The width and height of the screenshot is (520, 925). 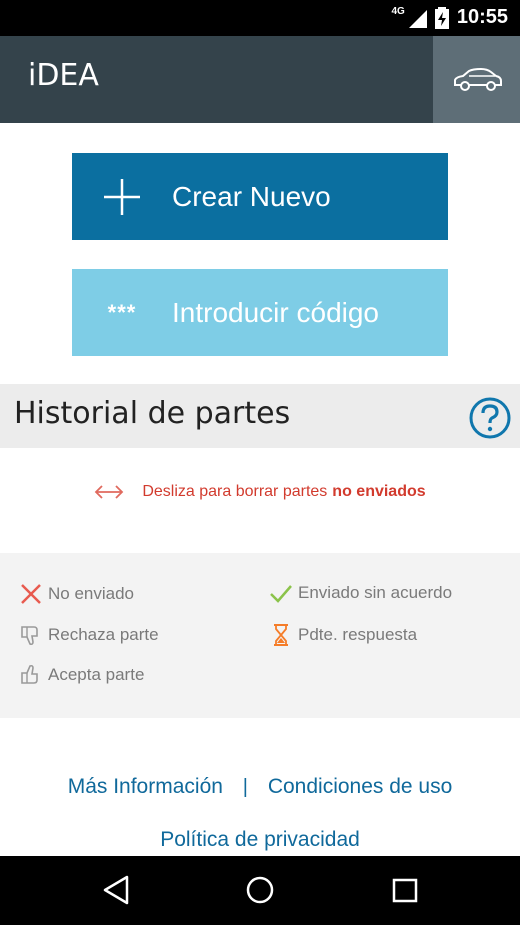 I want to click on hourglass-icon, so click(x=281, y=635).